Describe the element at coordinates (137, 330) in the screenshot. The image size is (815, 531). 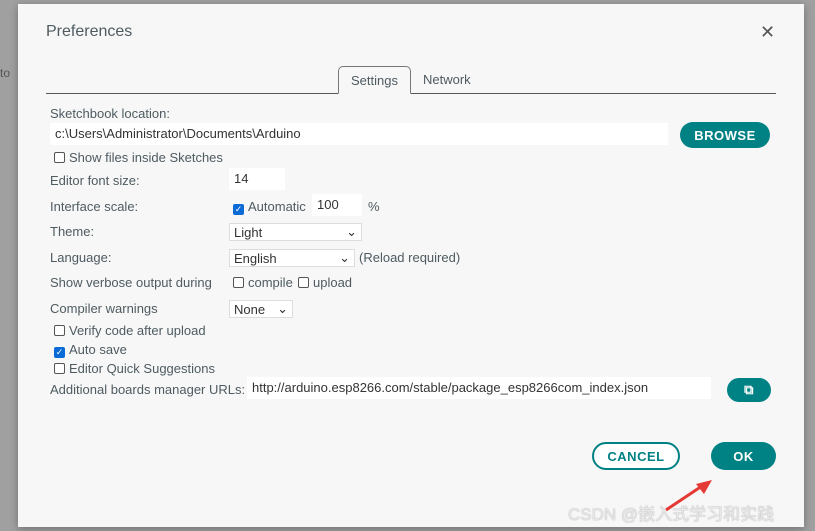
I see `verify-label: Verify code after upload` at that location.